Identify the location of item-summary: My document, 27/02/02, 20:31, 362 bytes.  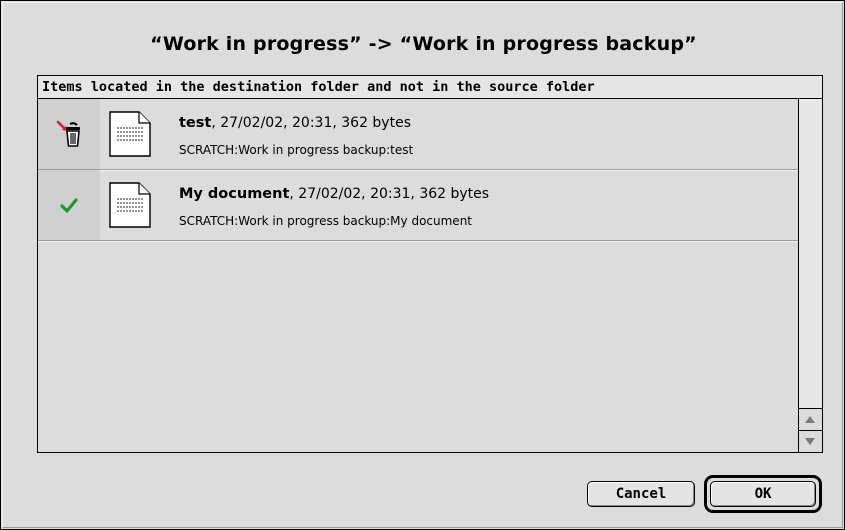
(334, 194).